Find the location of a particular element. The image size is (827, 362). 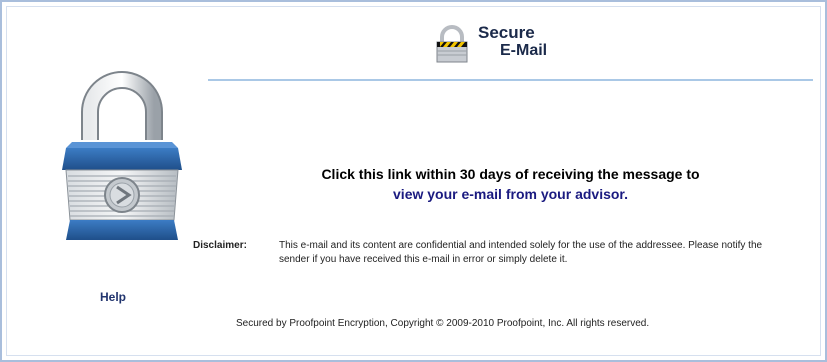

header-divider is located at coordinates (510, 80).